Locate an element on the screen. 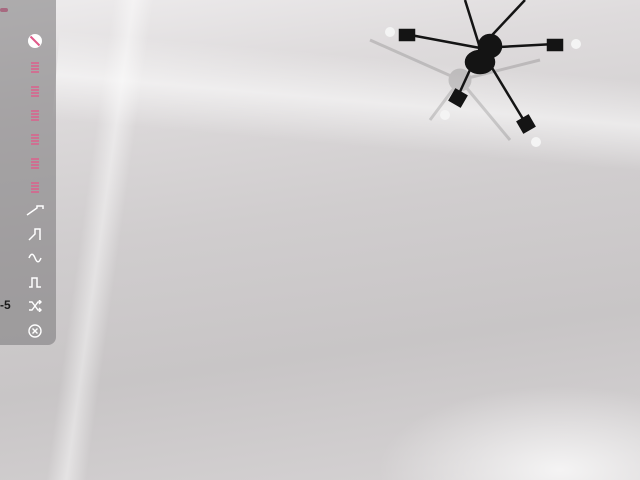 The image size is (640, 480). ceiling-chandelier is located at coordinates (475, 73).